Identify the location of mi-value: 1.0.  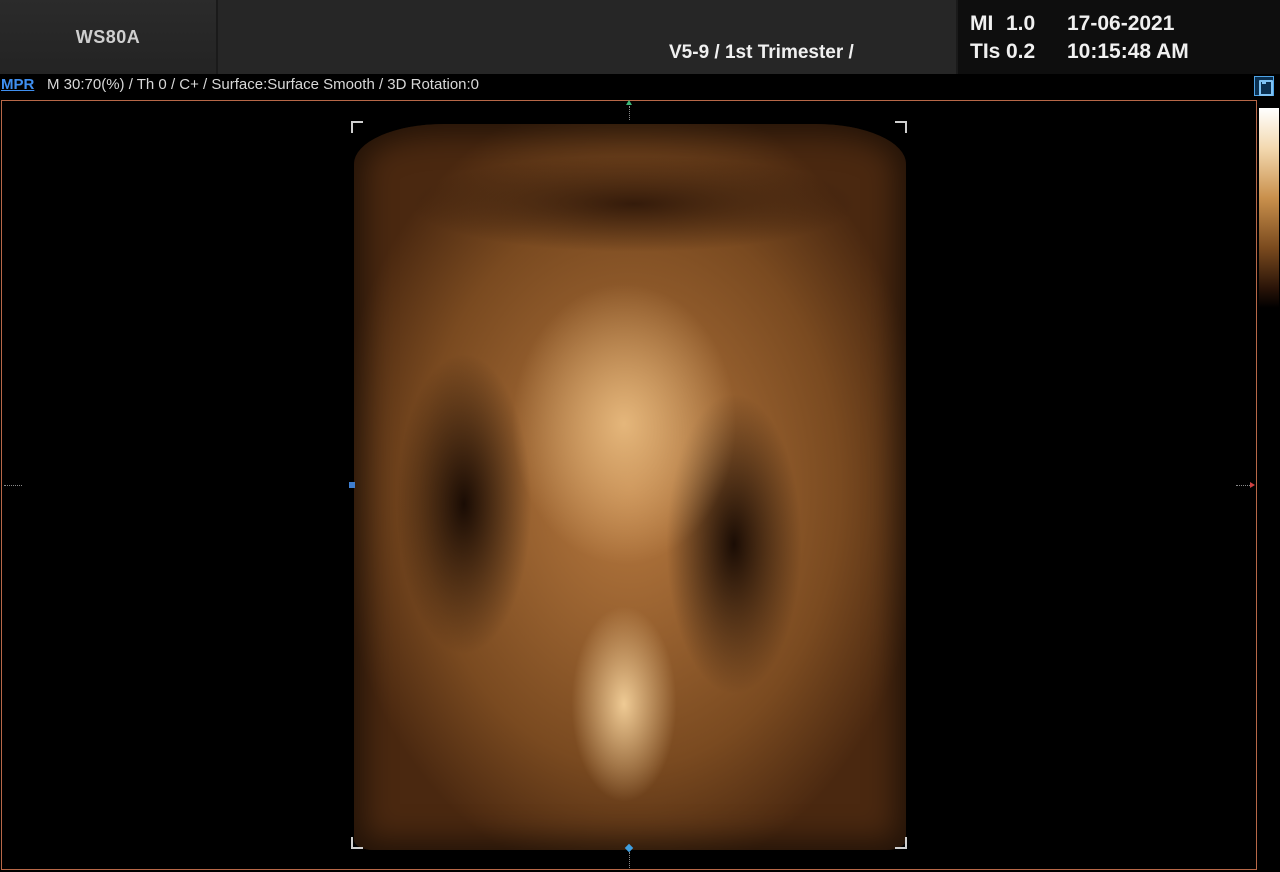
(1021, 23).